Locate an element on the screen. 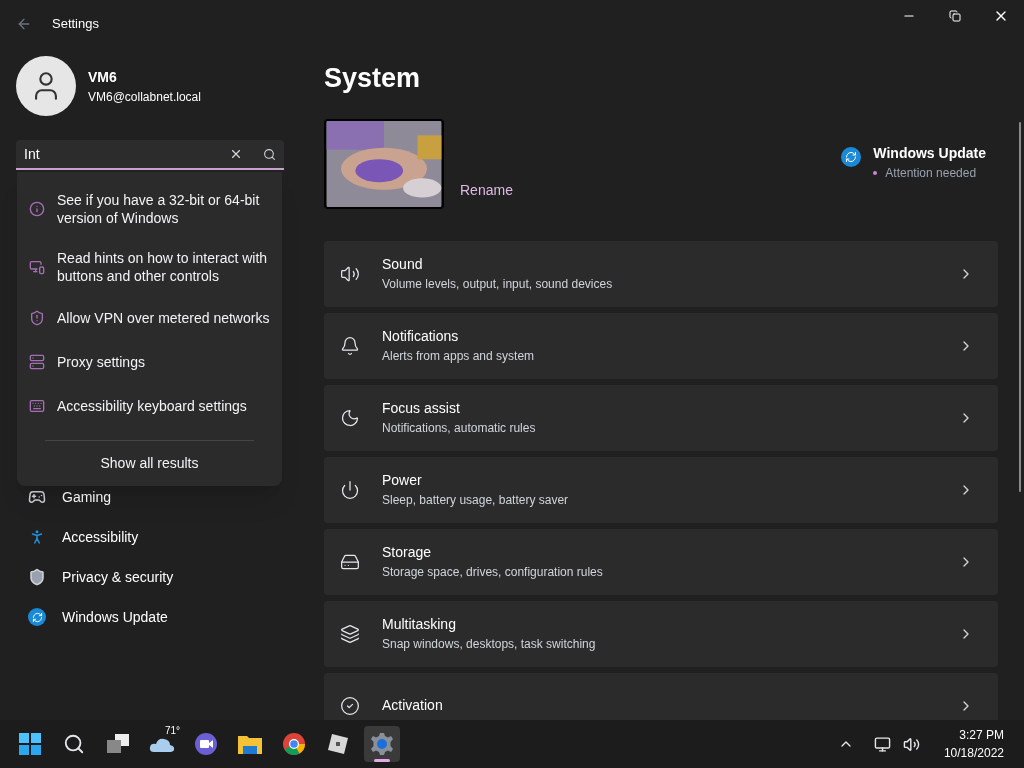  browser-icon is located at coordinates (294, 744).